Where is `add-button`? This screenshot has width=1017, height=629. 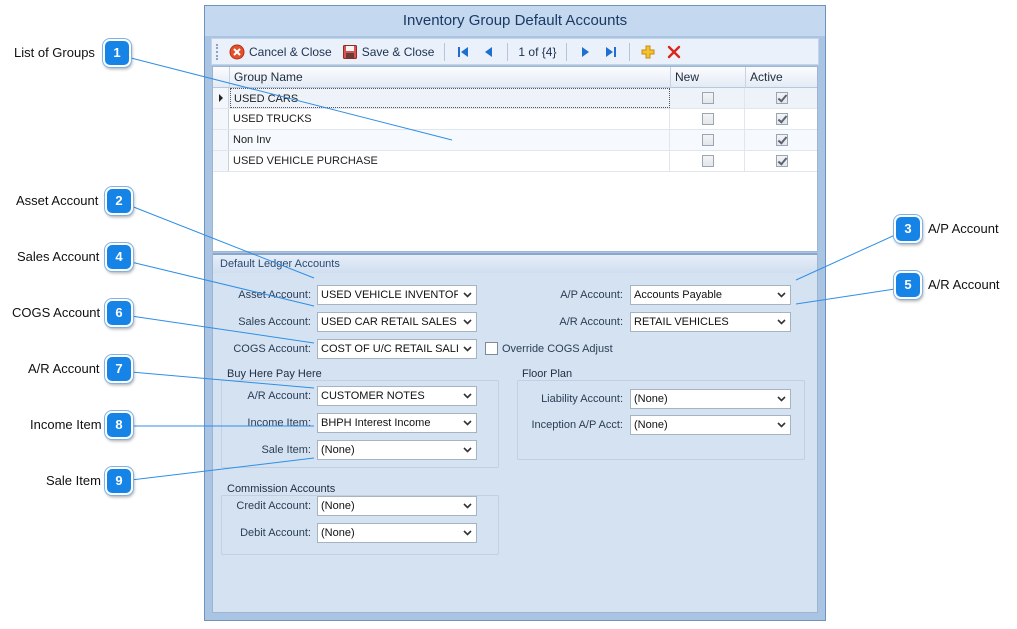
add-button is located at coordinates (648, 52).